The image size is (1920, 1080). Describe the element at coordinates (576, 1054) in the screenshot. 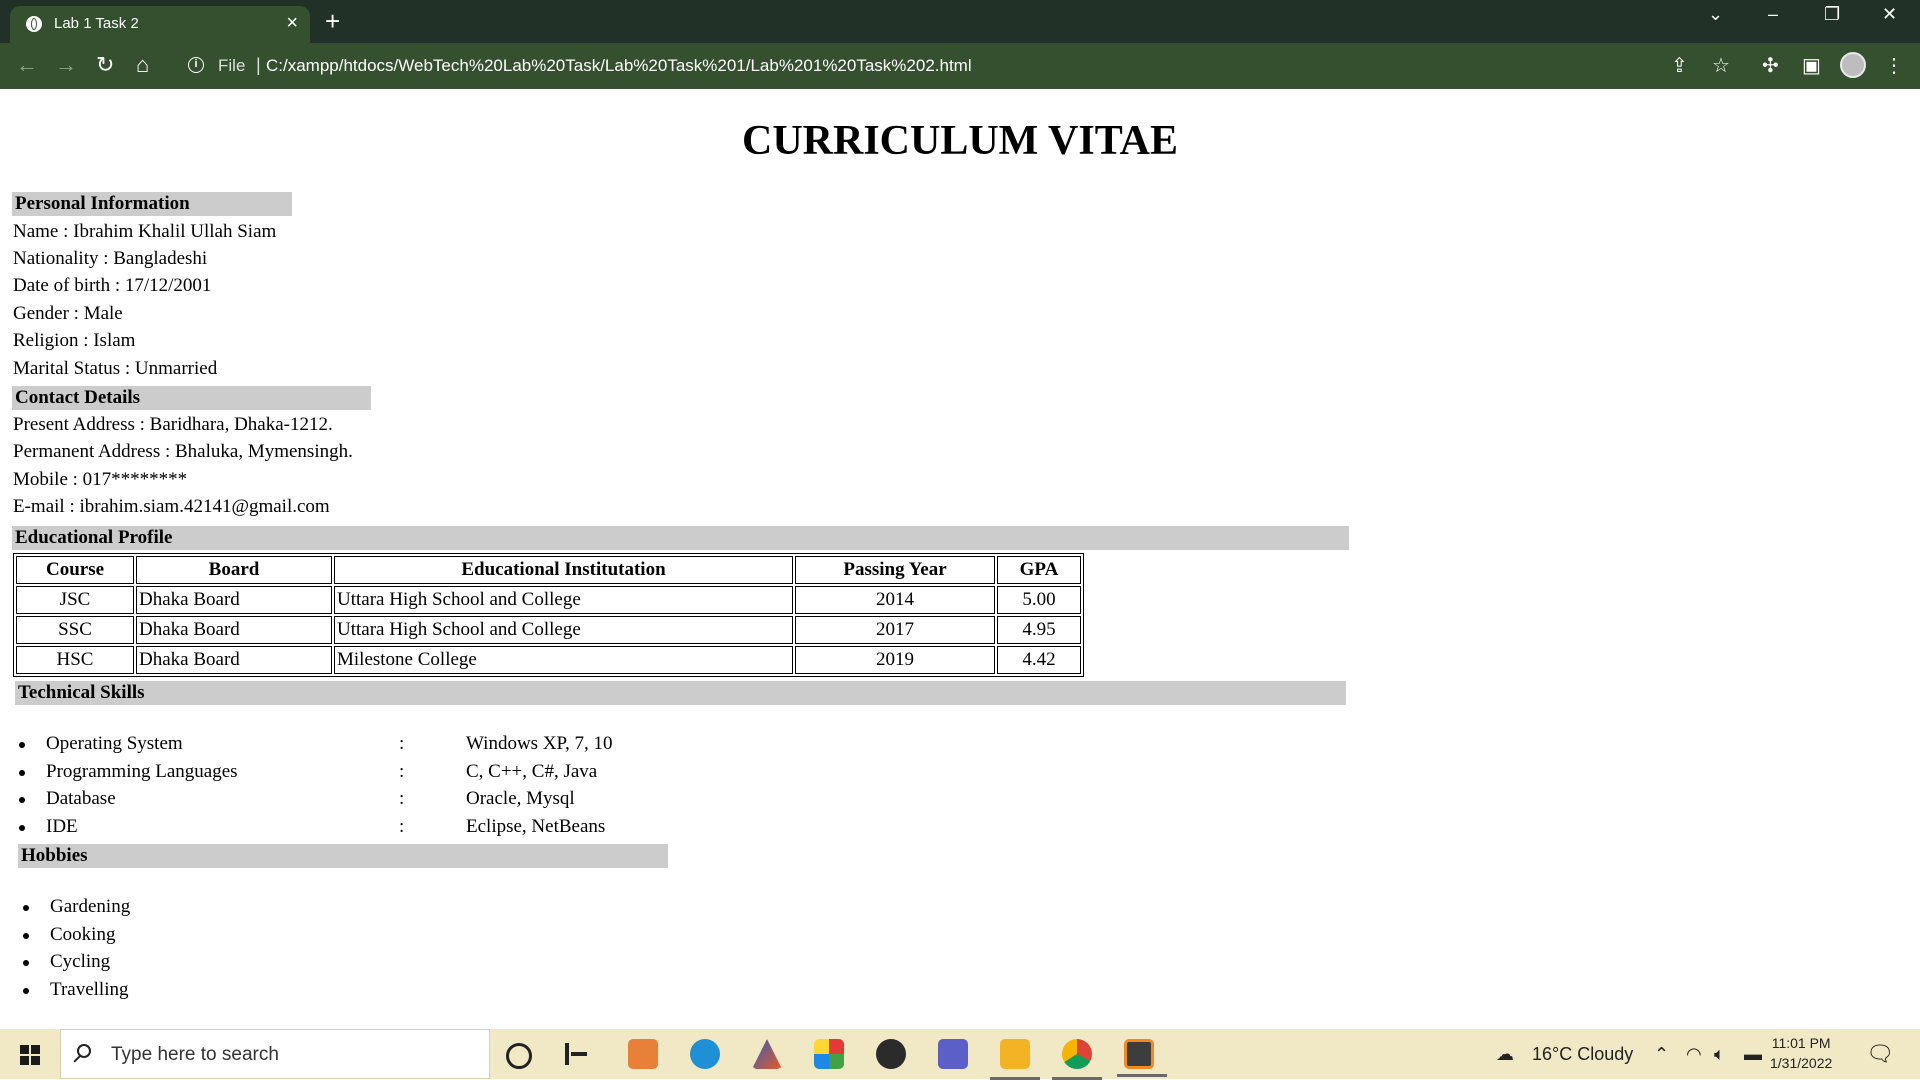

I see `task-view-icon` at that location.